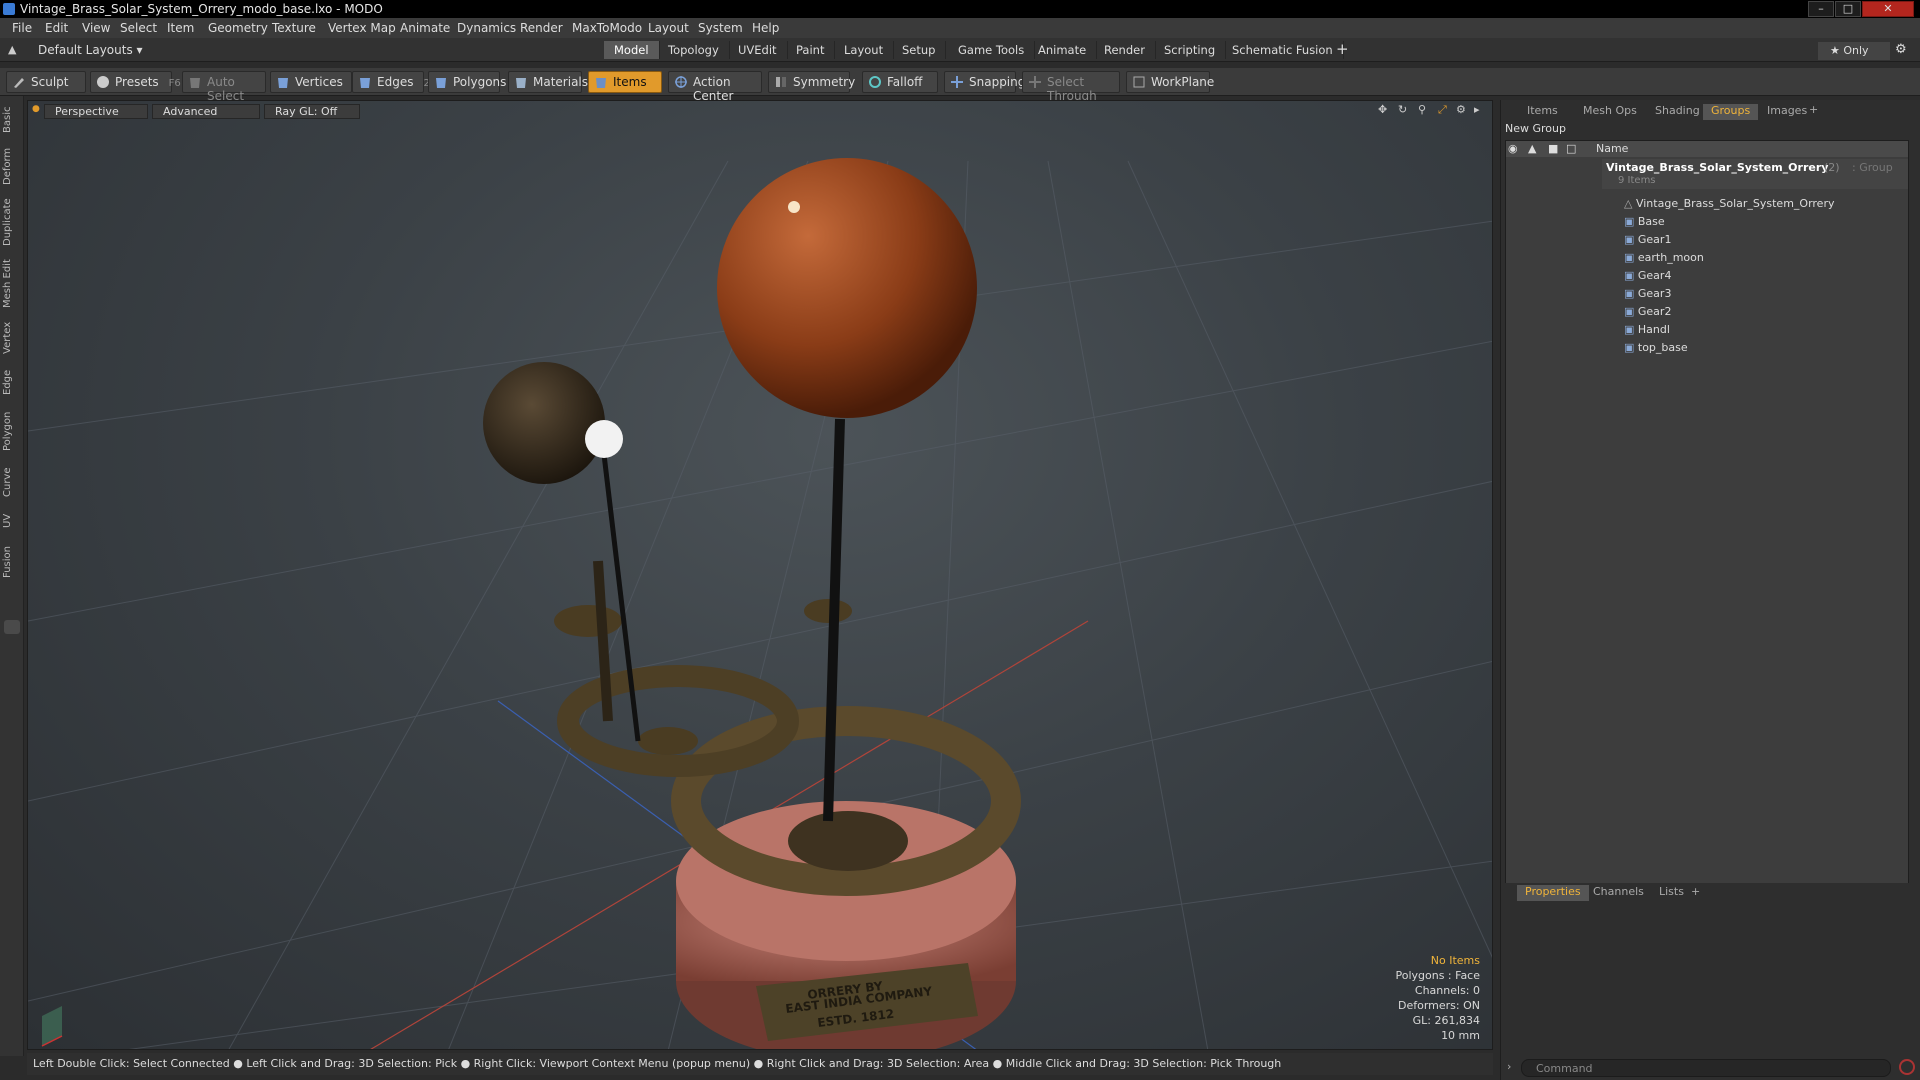  Describe the element at coordinates (715, 87) in the screenshot. I see `action-center-button: Action Center` at that location.